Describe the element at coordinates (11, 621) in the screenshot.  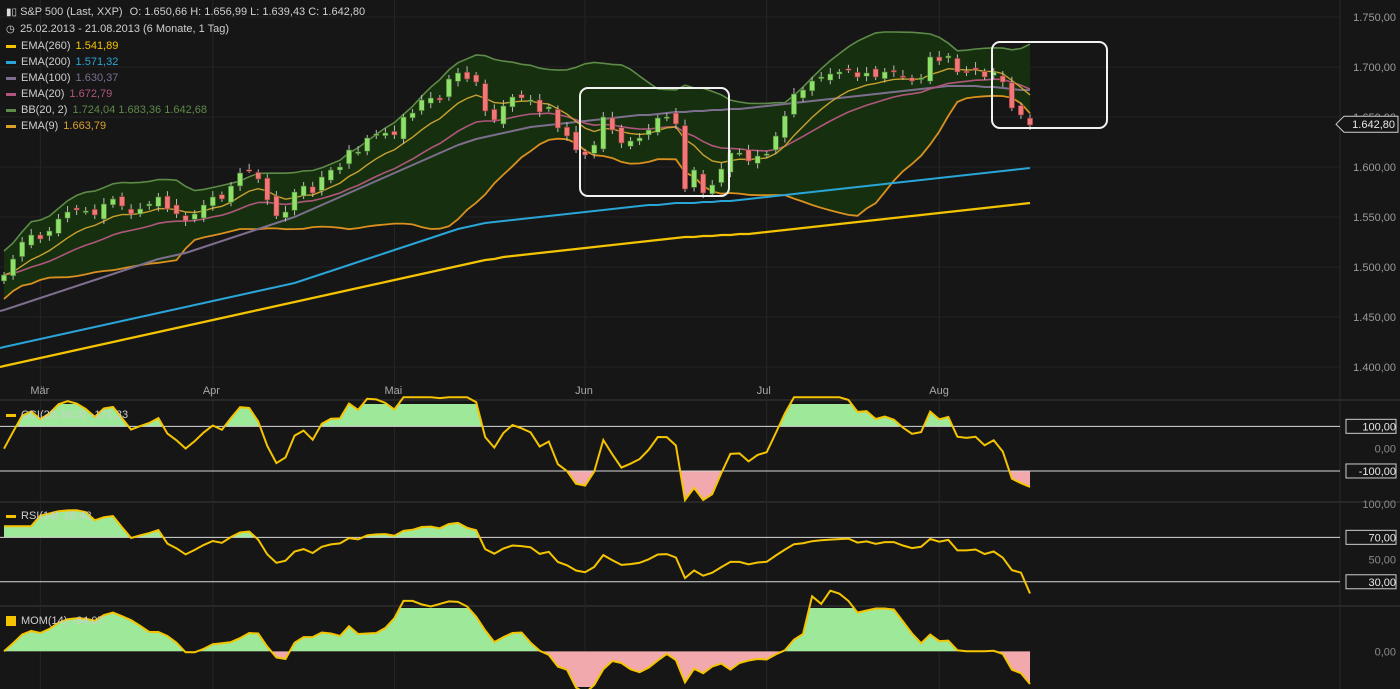
I see `mom-swatch` at that location.